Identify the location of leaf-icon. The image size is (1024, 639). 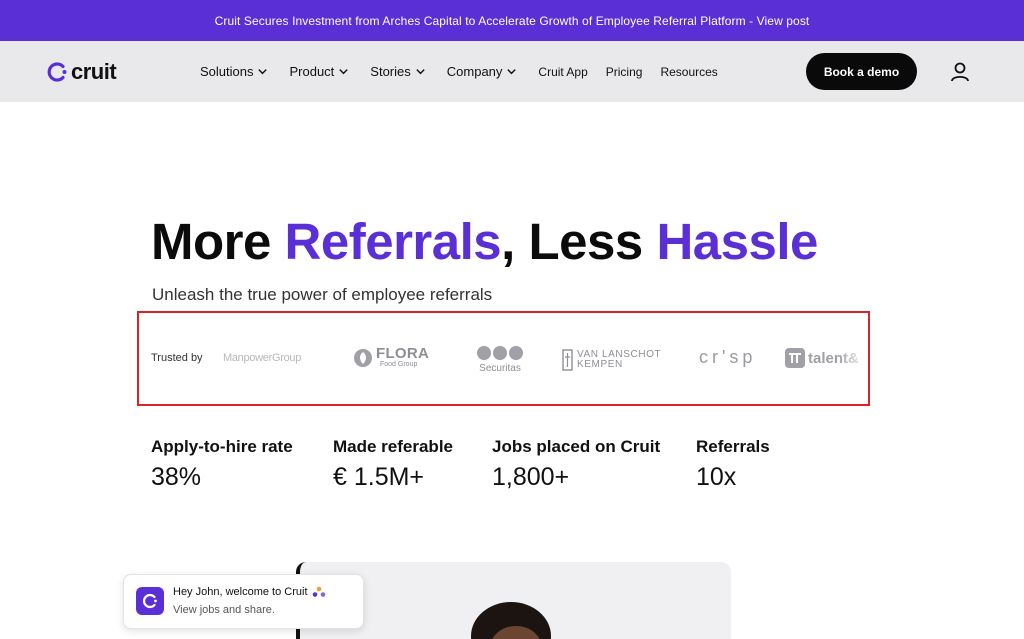
(363, 358).